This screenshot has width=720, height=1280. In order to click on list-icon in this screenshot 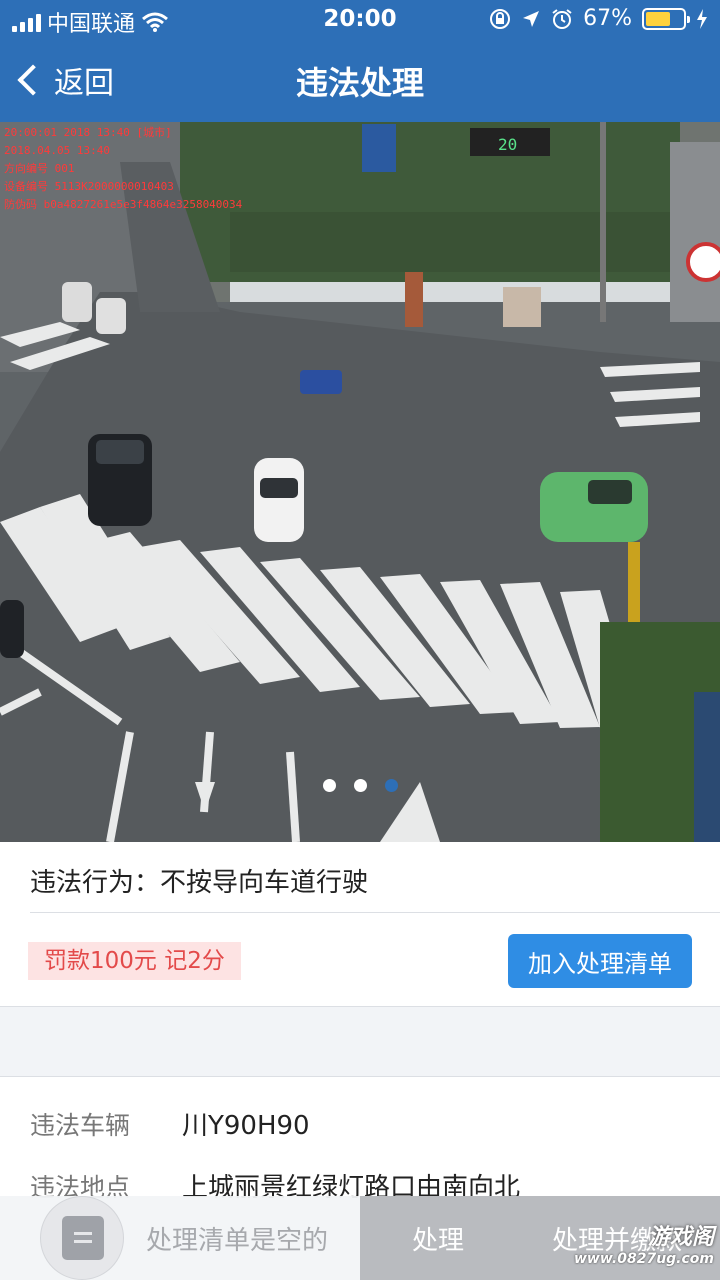, I will do `click(83, 1238)`.